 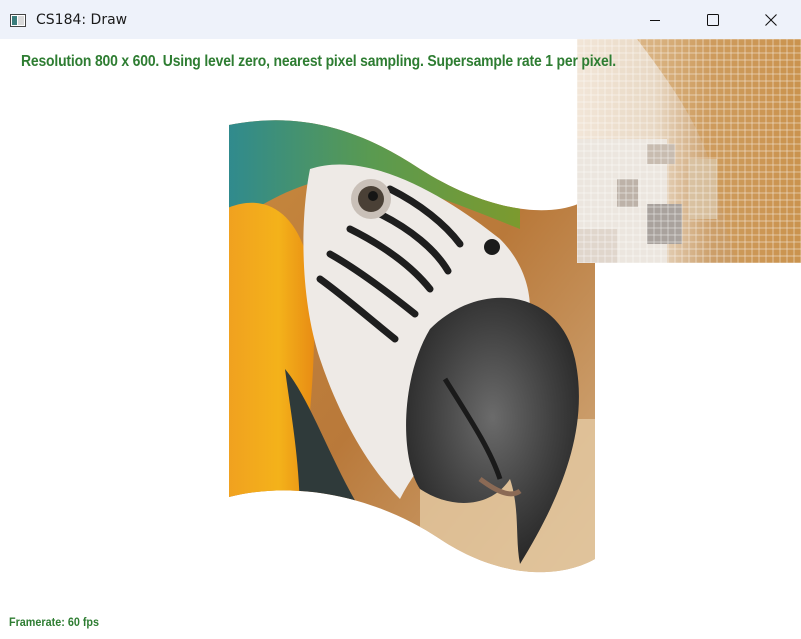 I want to click on framerate-text: Framerate: 60 fps, so click(x=54, y=622).